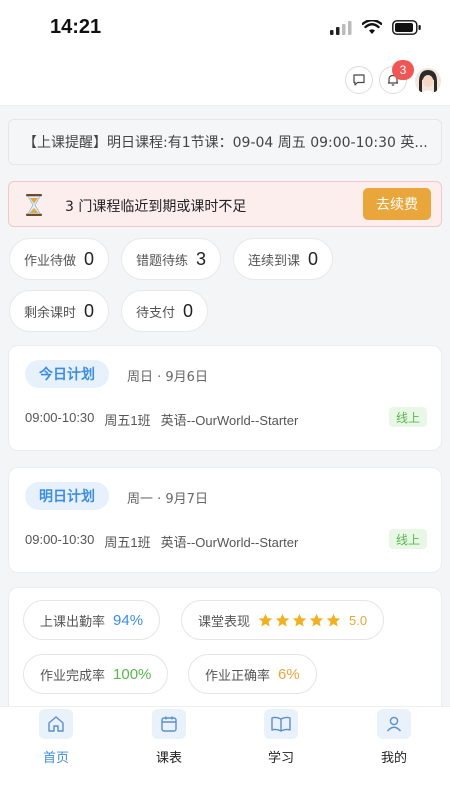 The image size is (450, 800). I want to click on plan-tag: 明日计划, so click(67, 496).